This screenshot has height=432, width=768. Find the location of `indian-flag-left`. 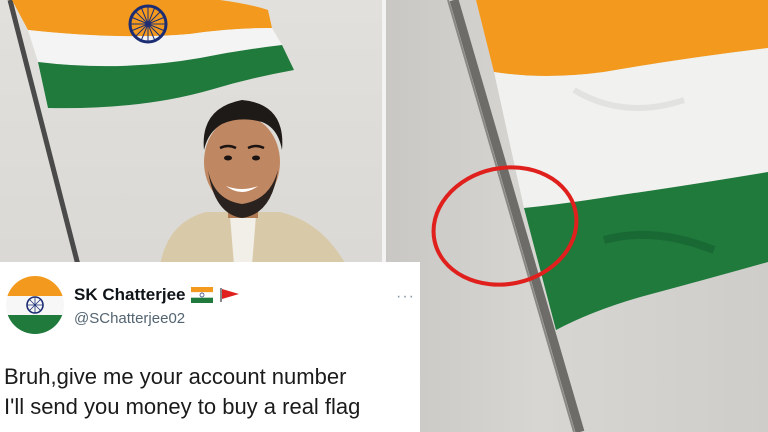

indian-flag-left is located at coordinates (153, 54).